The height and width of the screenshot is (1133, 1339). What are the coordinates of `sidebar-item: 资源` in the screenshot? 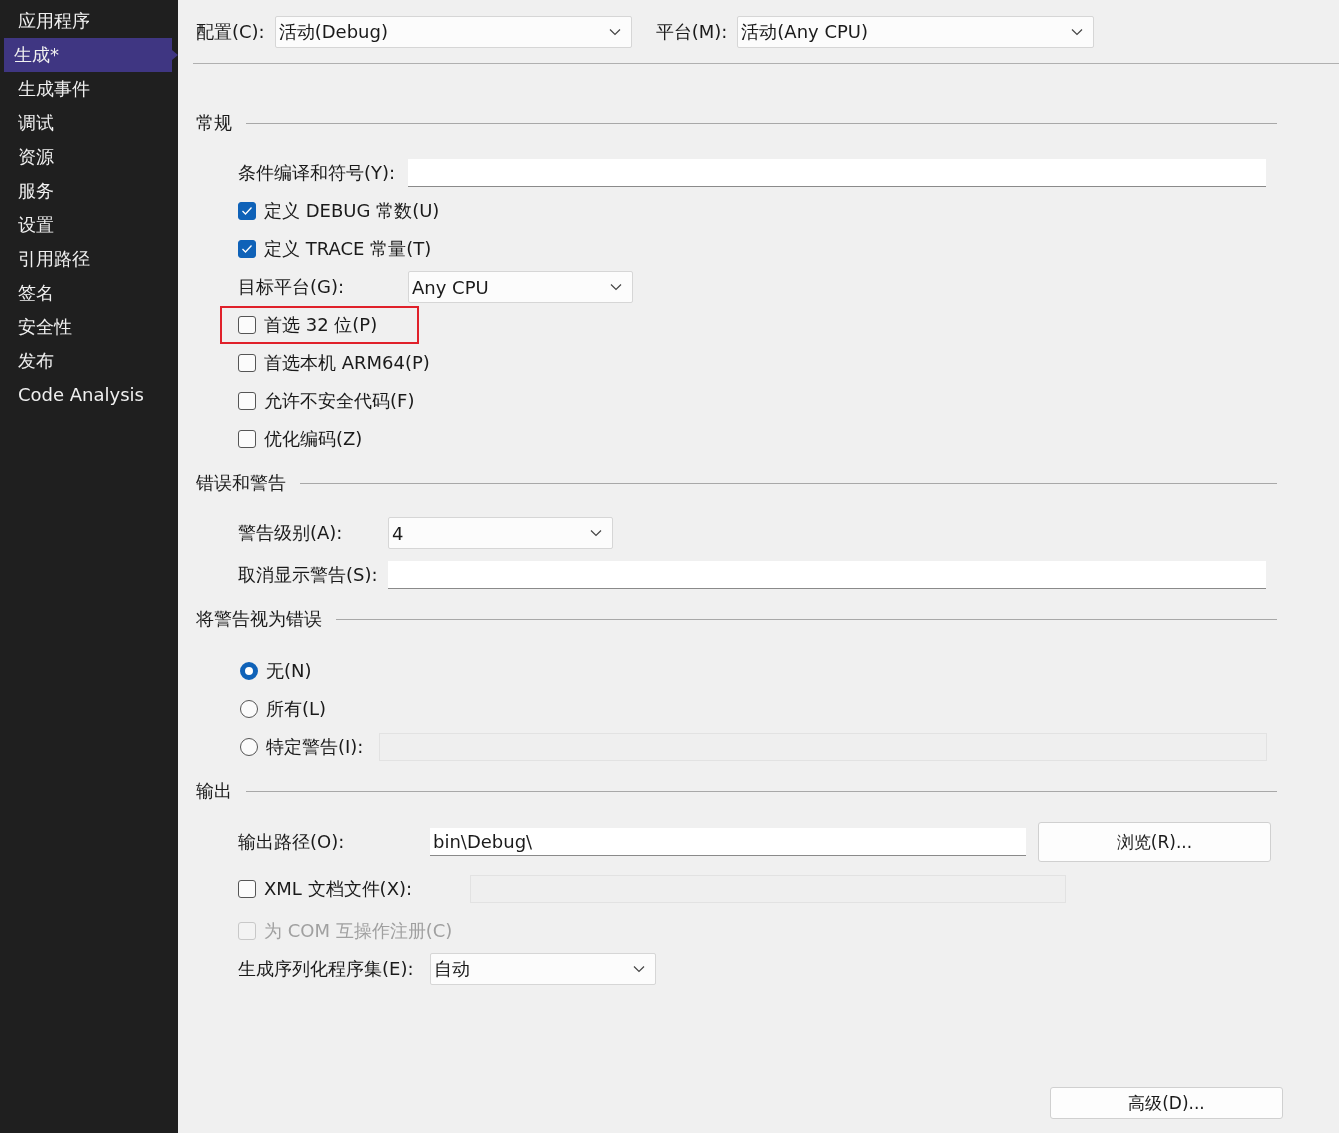 It's located at (91, 157).